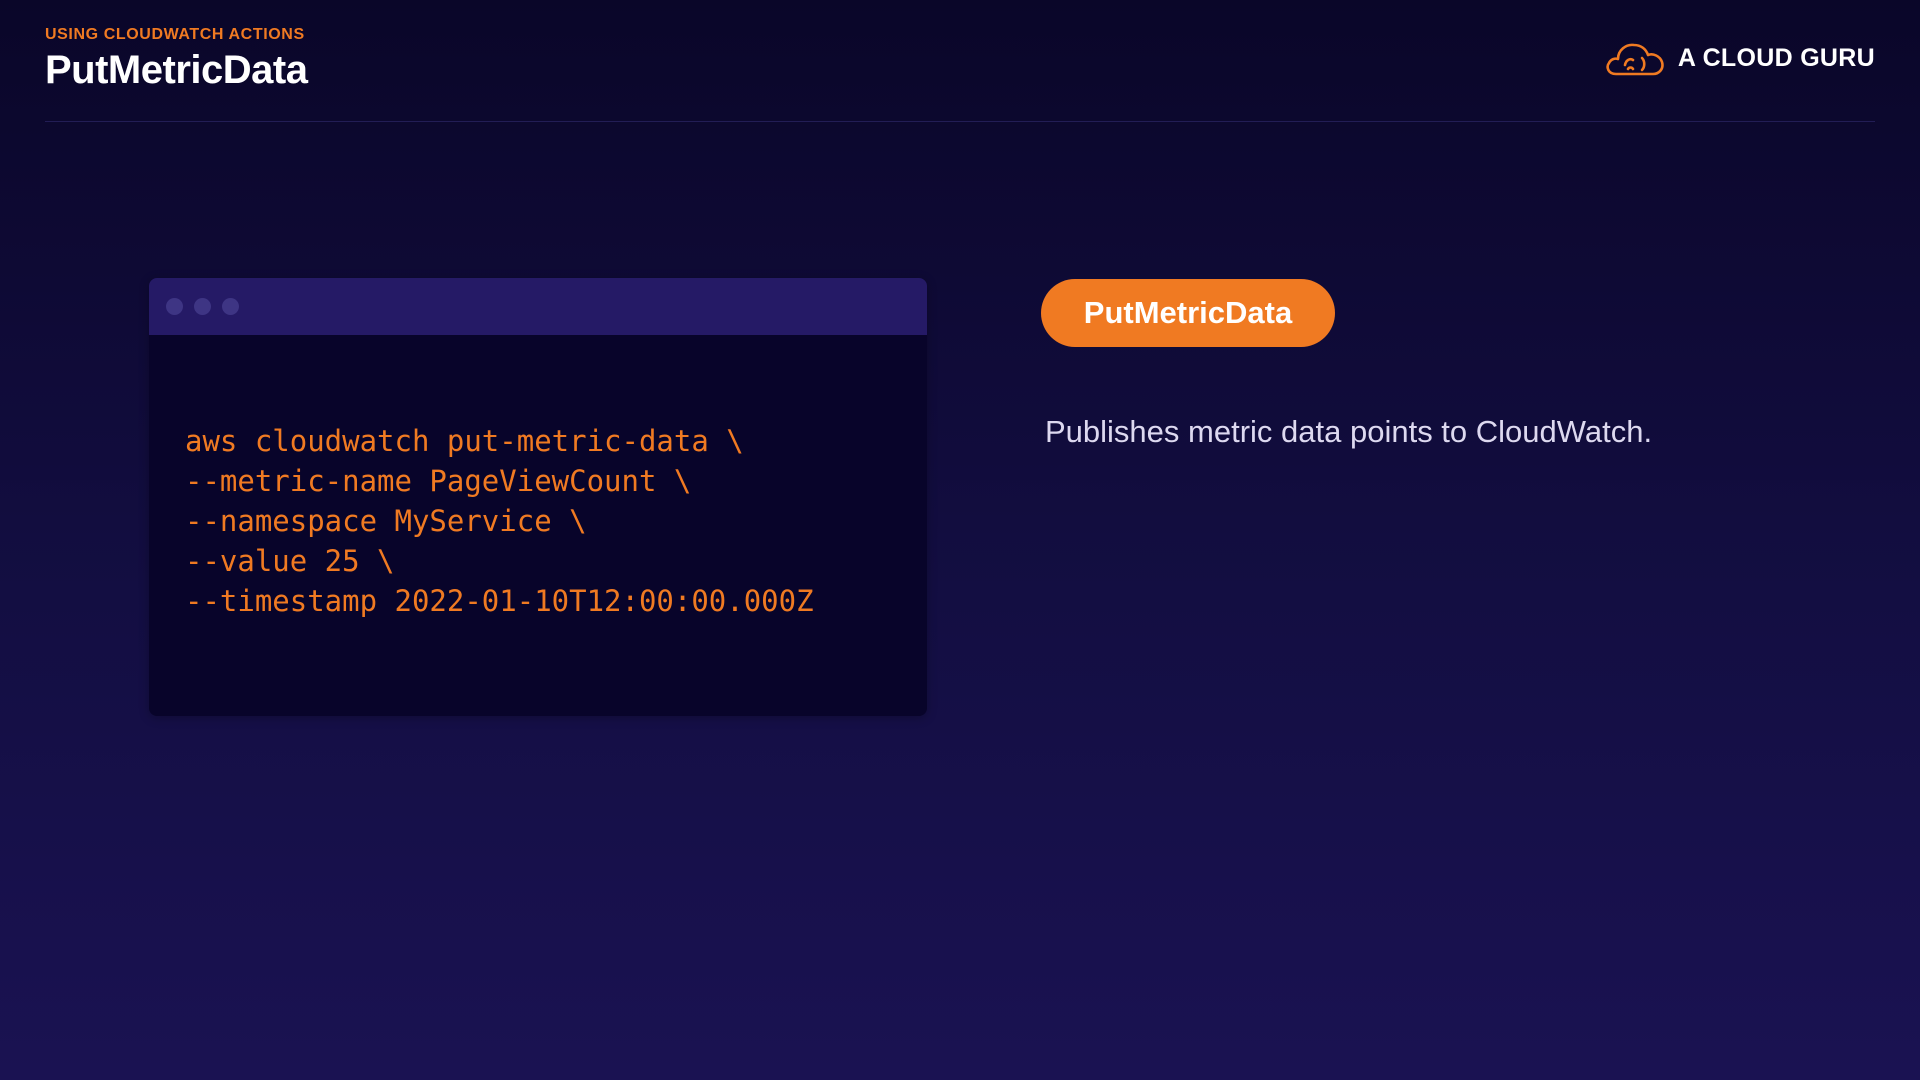  Describe the element at coordinates (386, 521) in the screenshot. I see `code-line: --namespace MyService \` at that location.